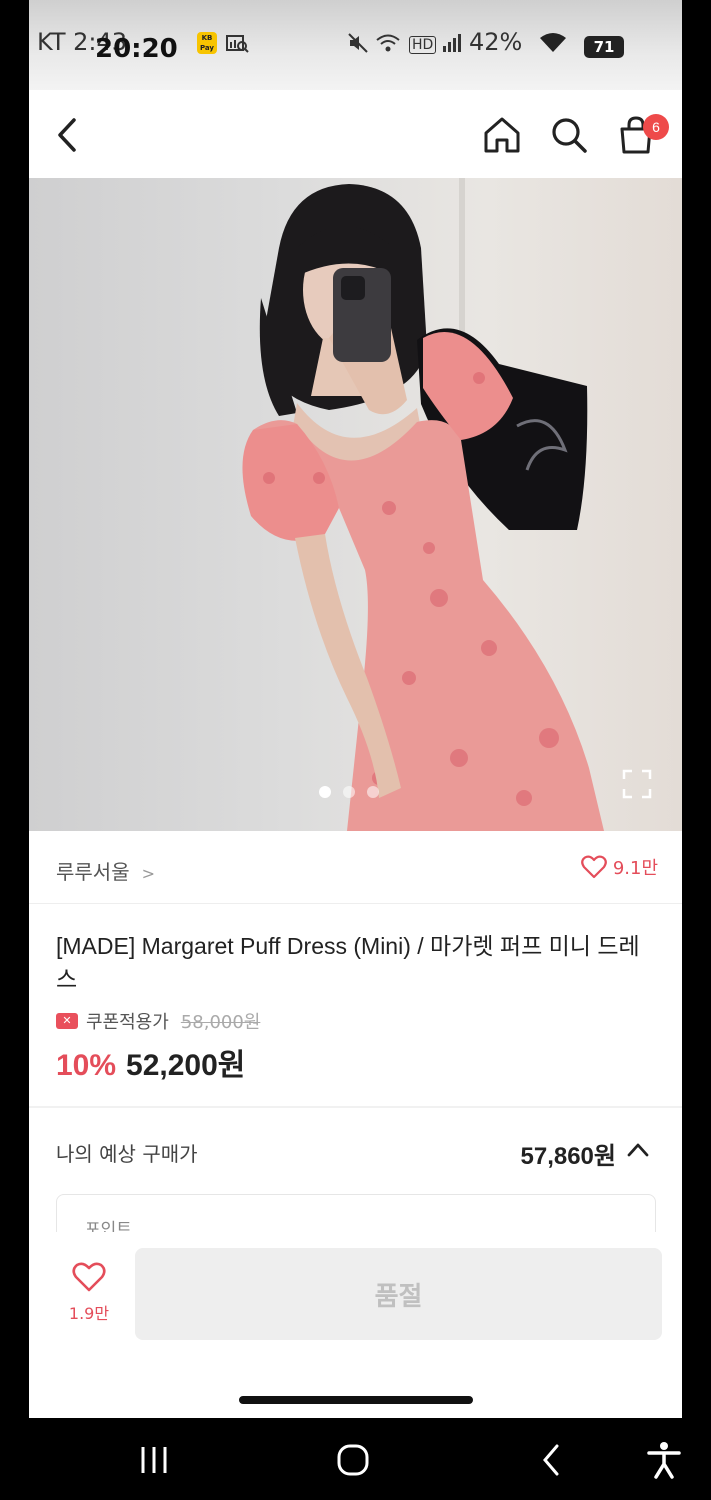 Image resolution: width=711 pixels, height=1500 pixels. I want to click on accessibility-icon, so click(664, 1460).